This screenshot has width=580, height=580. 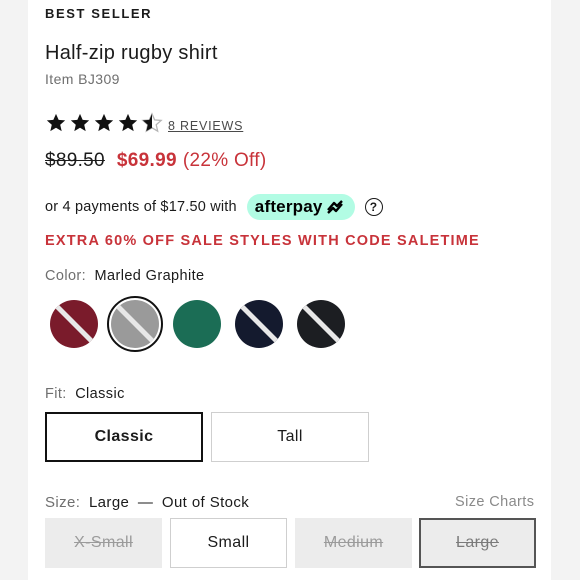 What do you see at coordinates (141, 207) in the screenshot?
I see `installment-text: or 4 payments of $17.50 with` at bounding box center [141, 207].